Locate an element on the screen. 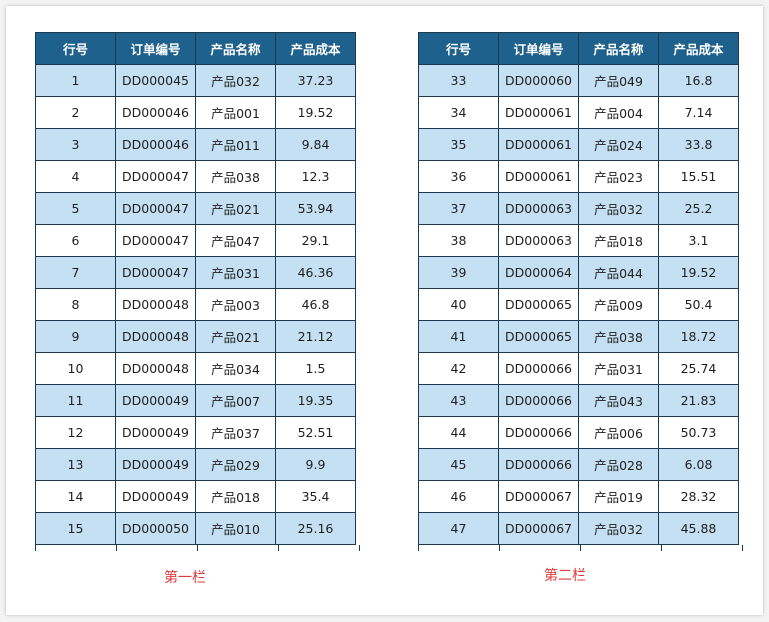 This screenshot has height=622, width=769. cell-product-name: 产品028 is located at coordinates (618, 464).